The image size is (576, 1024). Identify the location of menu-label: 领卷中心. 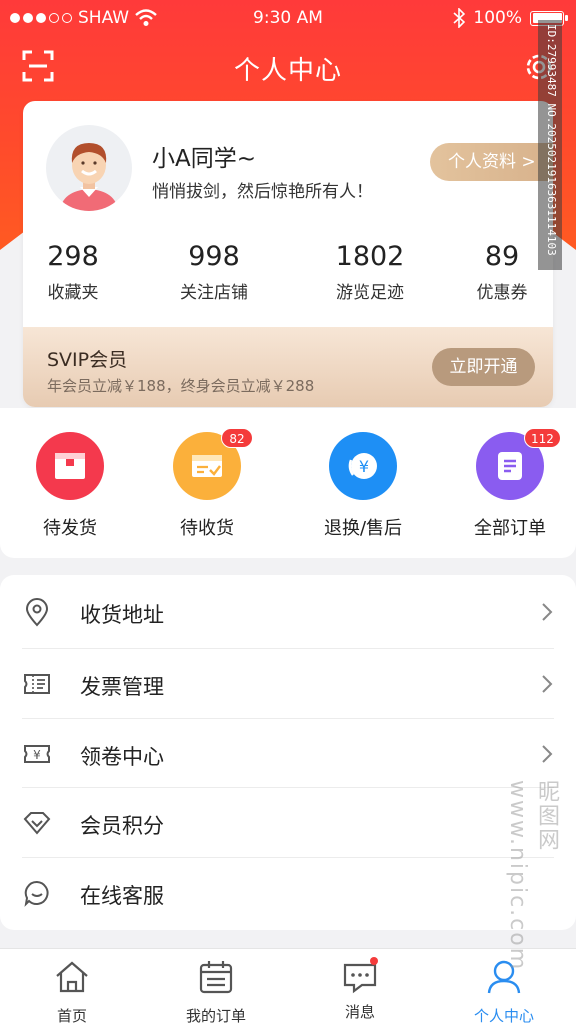
(122, 757).